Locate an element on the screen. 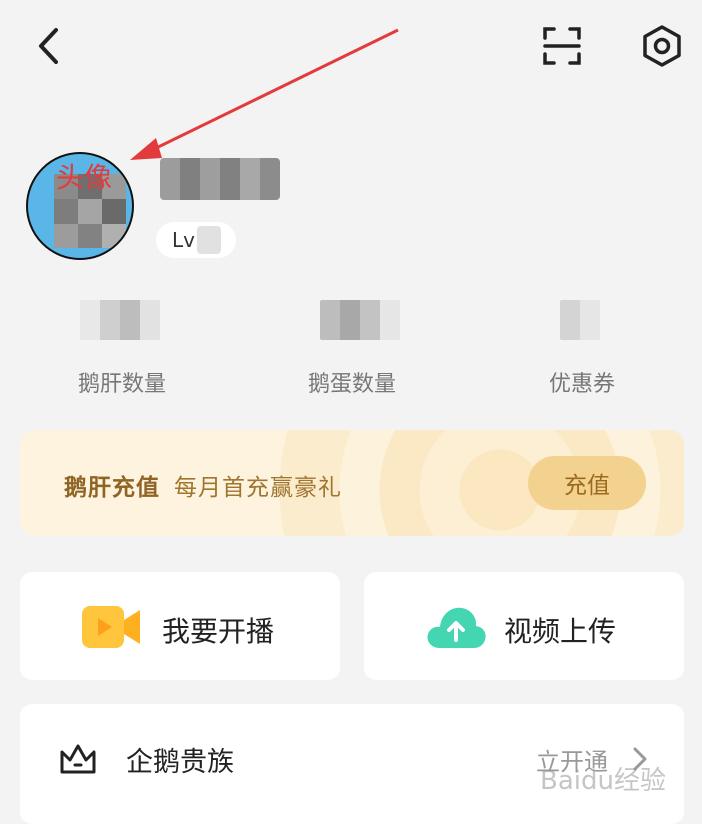 This screenshot has width=702, height=824. start-live-label: 我要开播 is located at coordinates (218, 631).